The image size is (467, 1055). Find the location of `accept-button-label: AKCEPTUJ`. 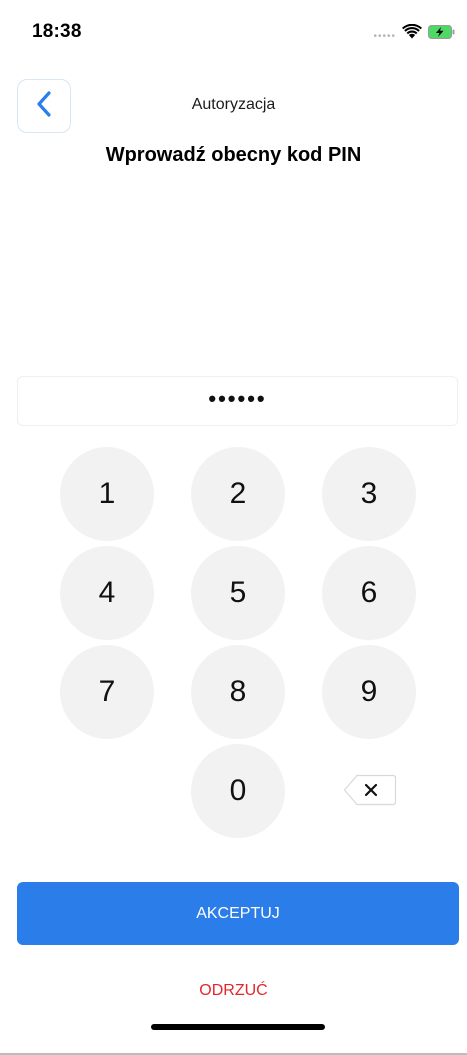

accept-button-label: AKCEPTUJ is located at coordinates (238, 913).